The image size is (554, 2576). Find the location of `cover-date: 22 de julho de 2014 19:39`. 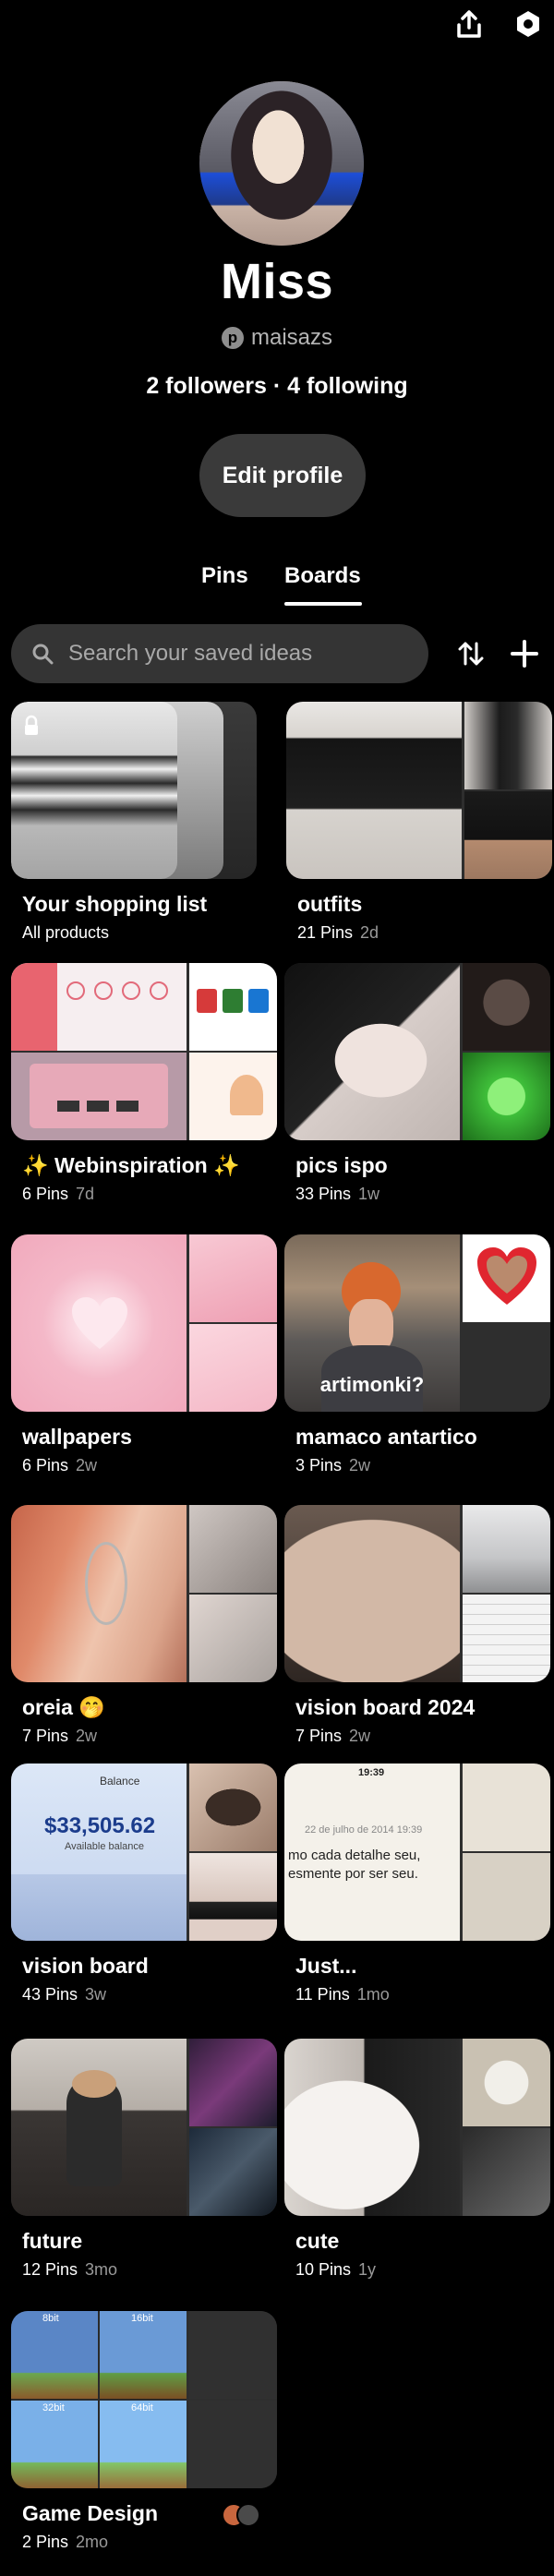

cover-date: 22 de julho de 2014 19:39 is located at coordinates (364, 1830).